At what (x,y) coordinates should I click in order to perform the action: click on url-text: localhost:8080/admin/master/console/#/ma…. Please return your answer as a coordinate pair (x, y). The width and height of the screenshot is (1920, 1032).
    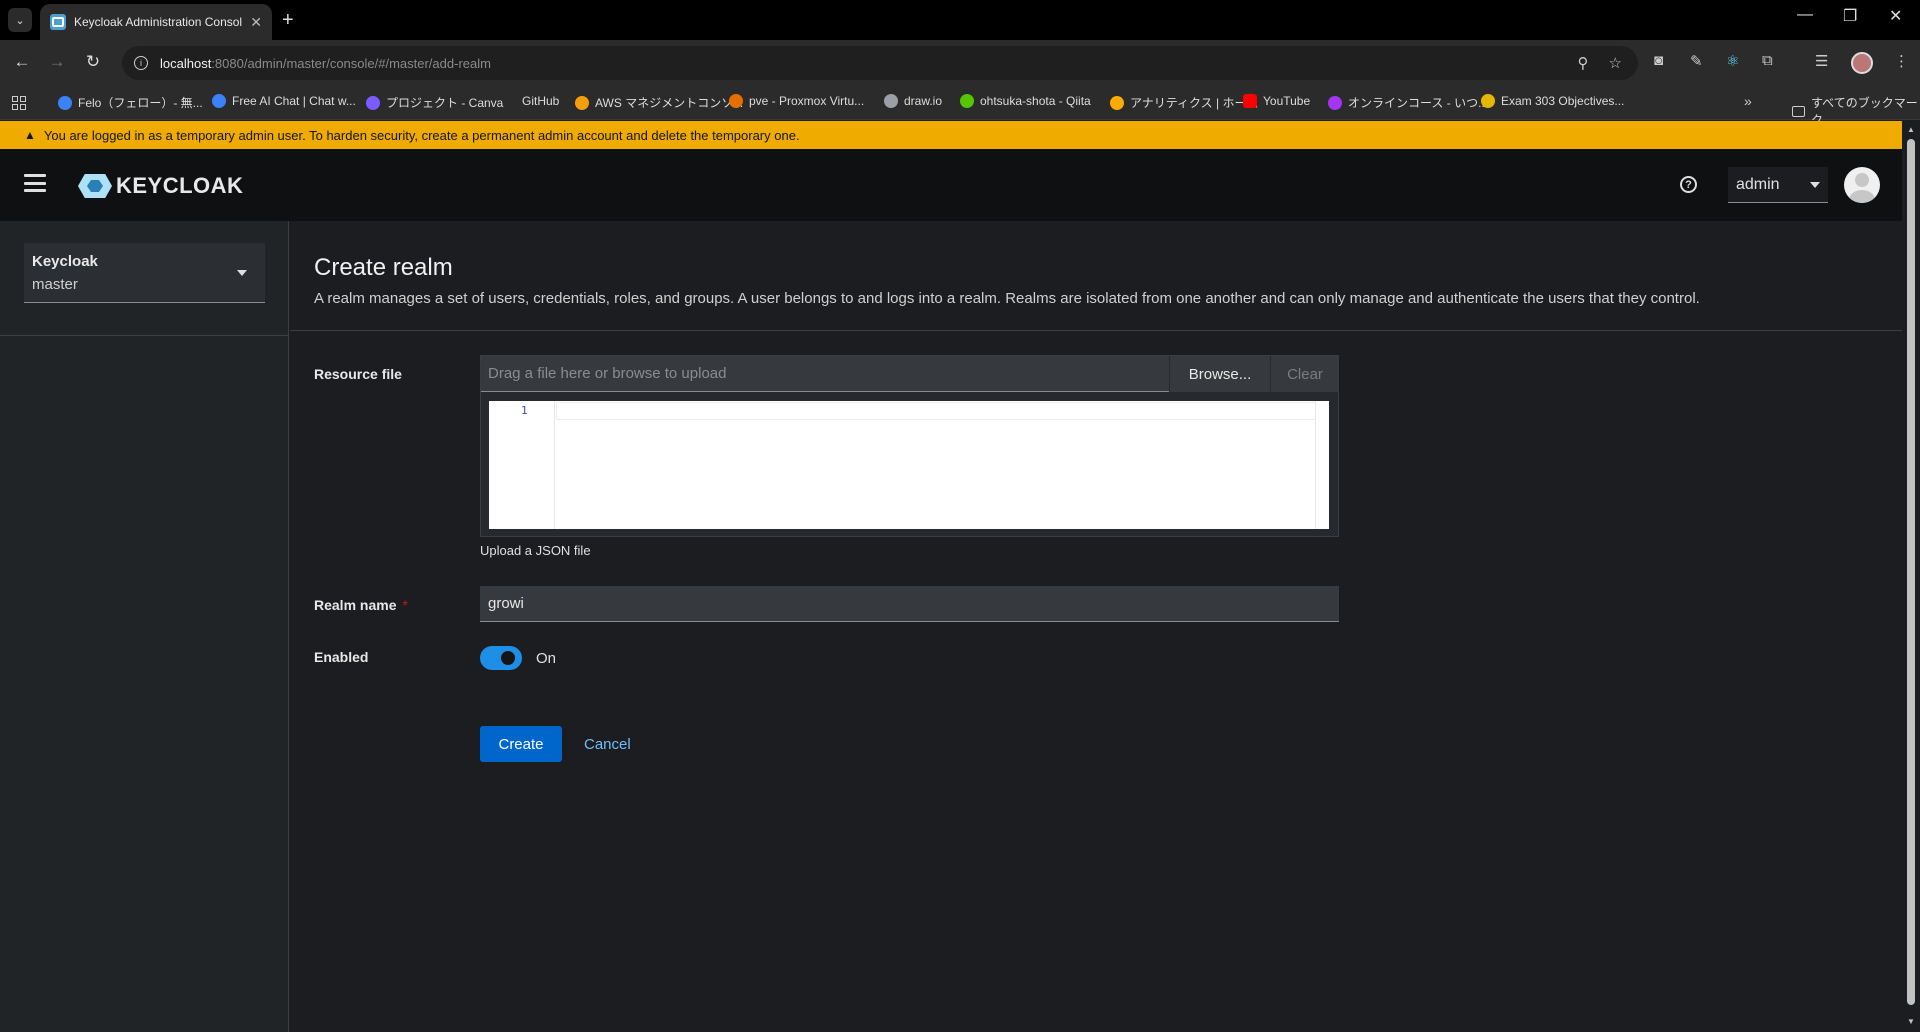
    Looking at the image, I should click on (325, 63).